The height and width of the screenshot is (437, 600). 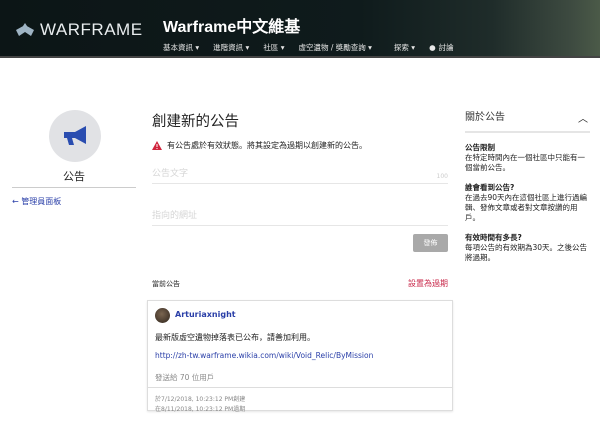 I want to click on section-heading: 有效時間有多長?, so click(x=493, y=237).